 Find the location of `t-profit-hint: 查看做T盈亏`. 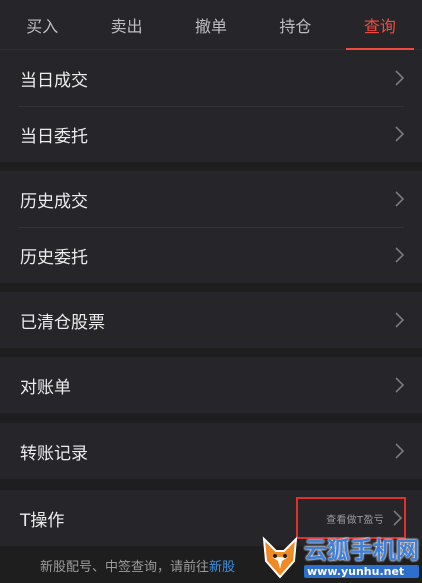

t-profit-hint: 查看做T盈亏 is located at coordinates (355, 520).